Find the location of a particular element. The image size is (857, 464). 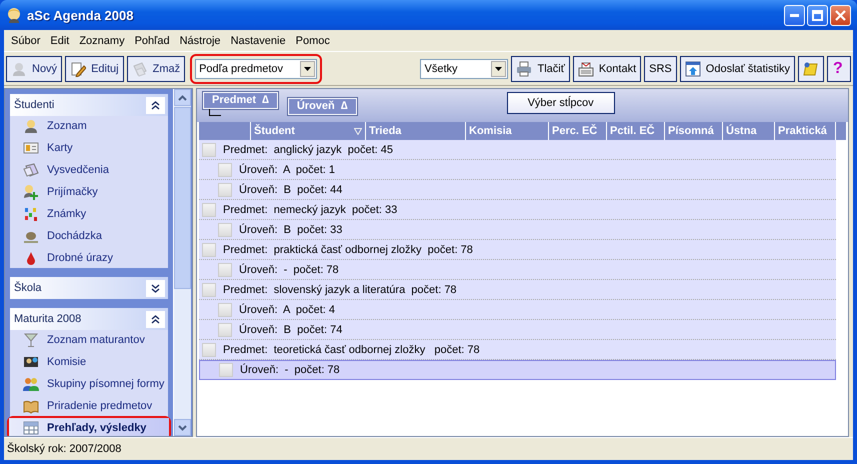

note-button is located at coordinates (811, 69).